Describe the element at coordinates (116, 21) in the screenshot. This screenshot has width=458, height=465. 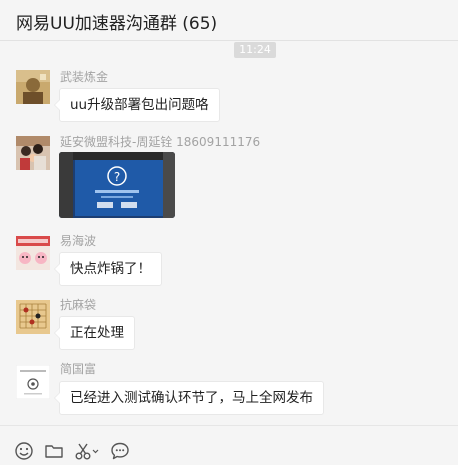
I see `chat-title: 网易UU加速器沟通群 (65)` at that location.